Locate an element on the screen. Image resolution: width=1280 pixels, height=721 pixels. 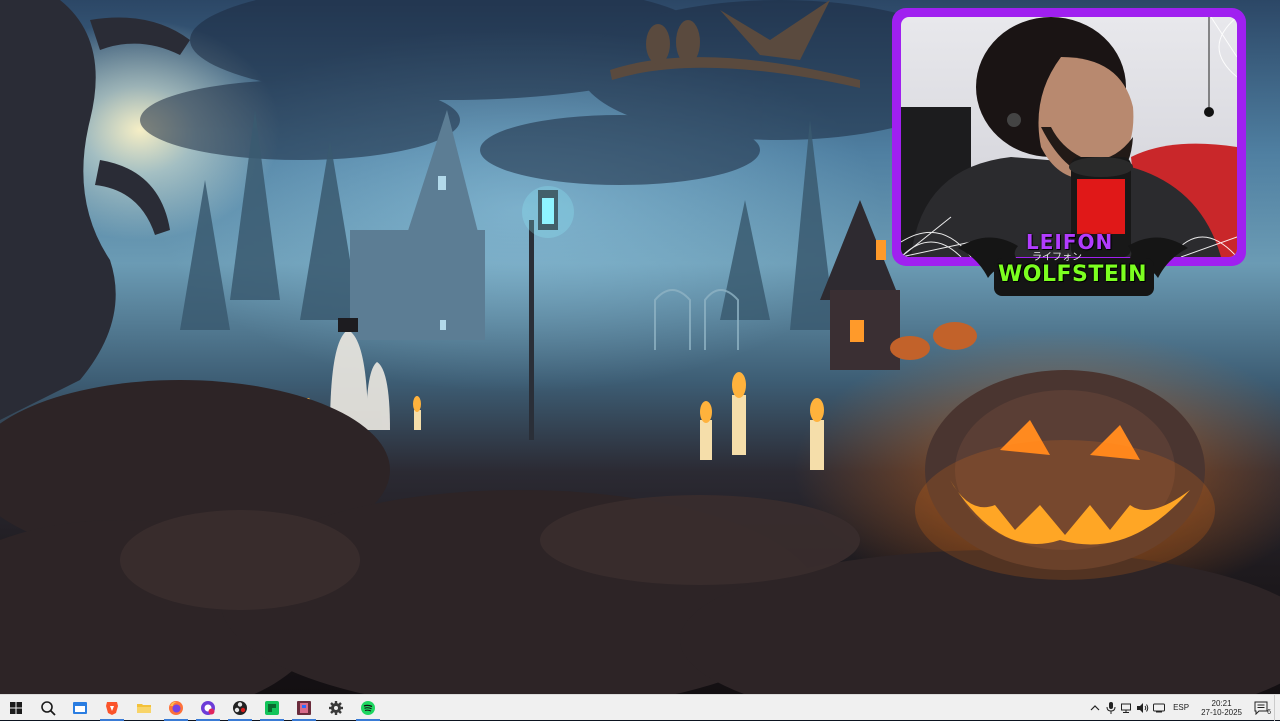
blue-window-app-icon is located at coordinates (80, 707).